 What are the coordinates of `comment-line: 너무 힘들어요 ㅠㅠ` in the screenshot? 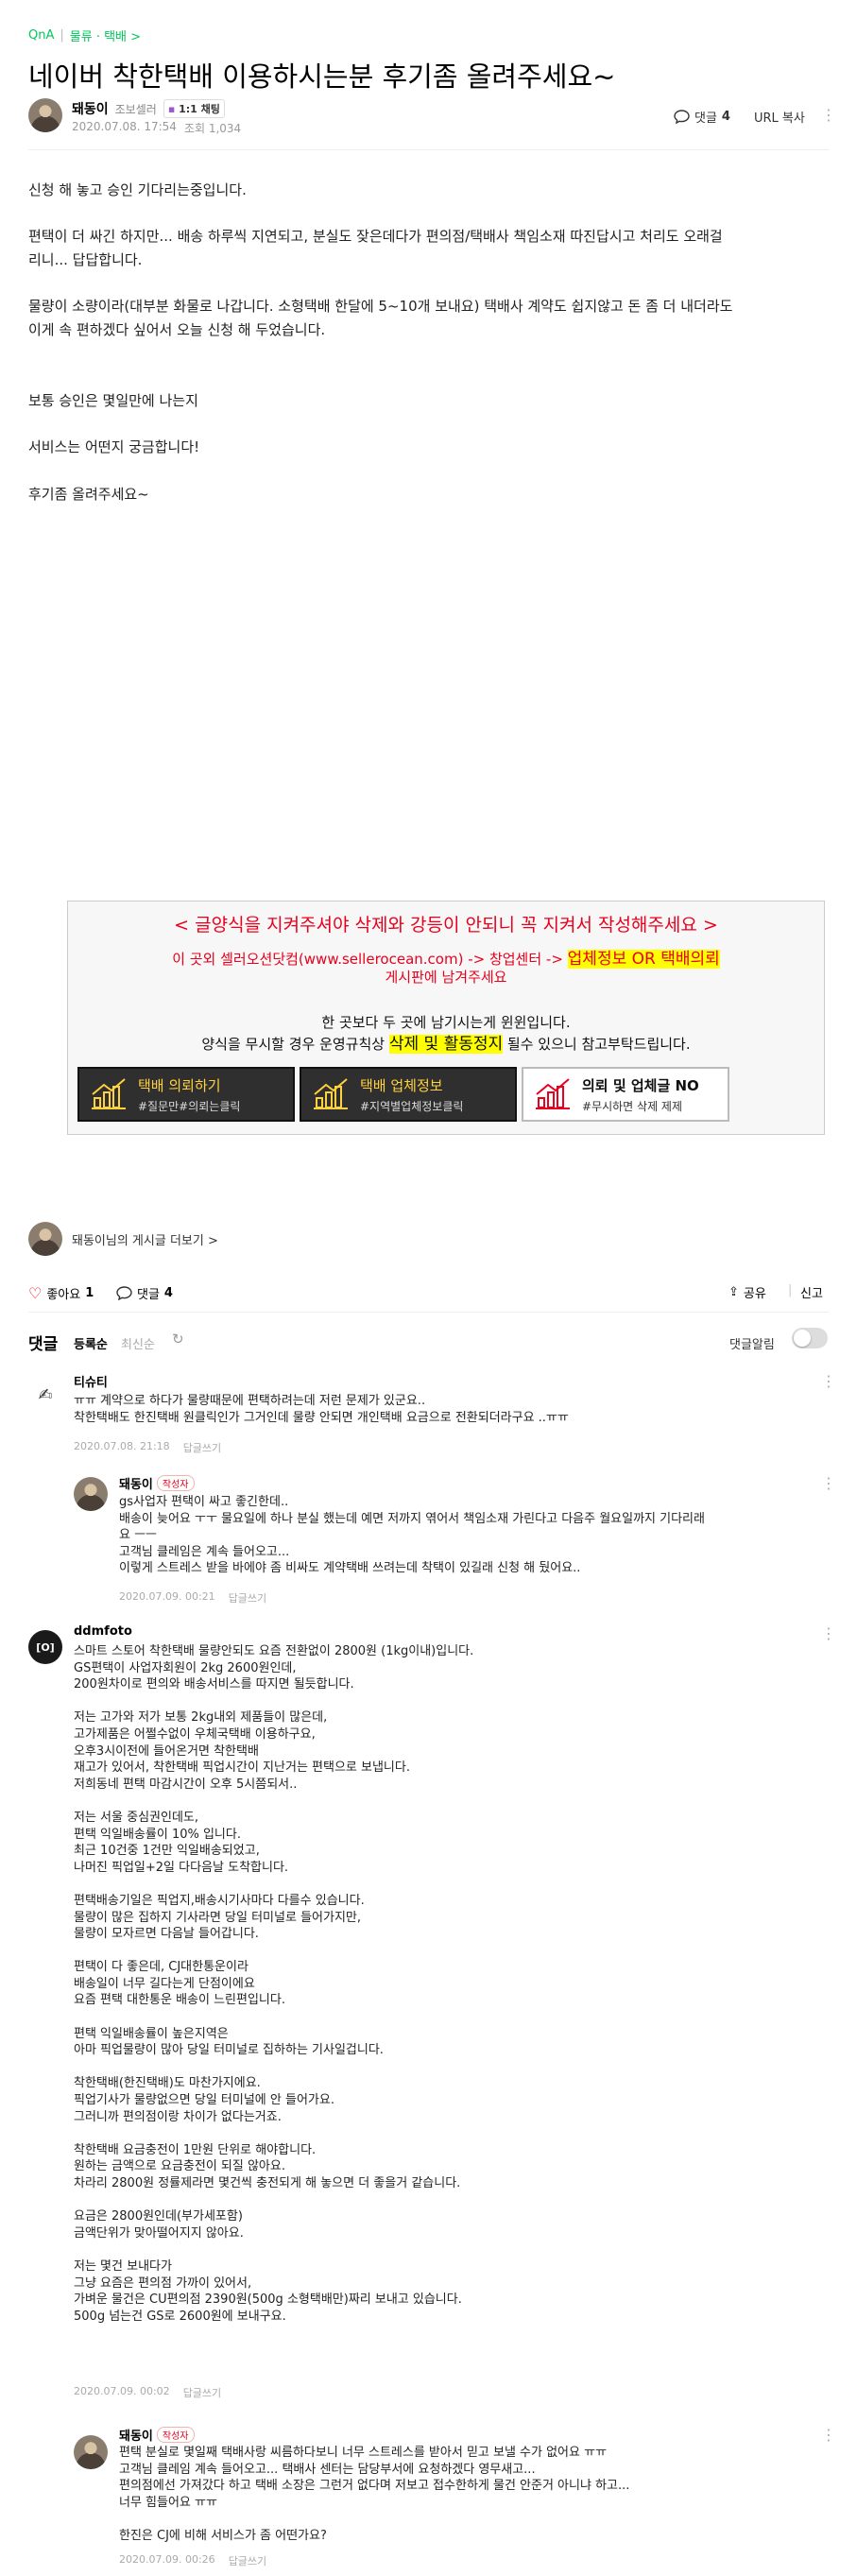 It's located at (168, 2502).